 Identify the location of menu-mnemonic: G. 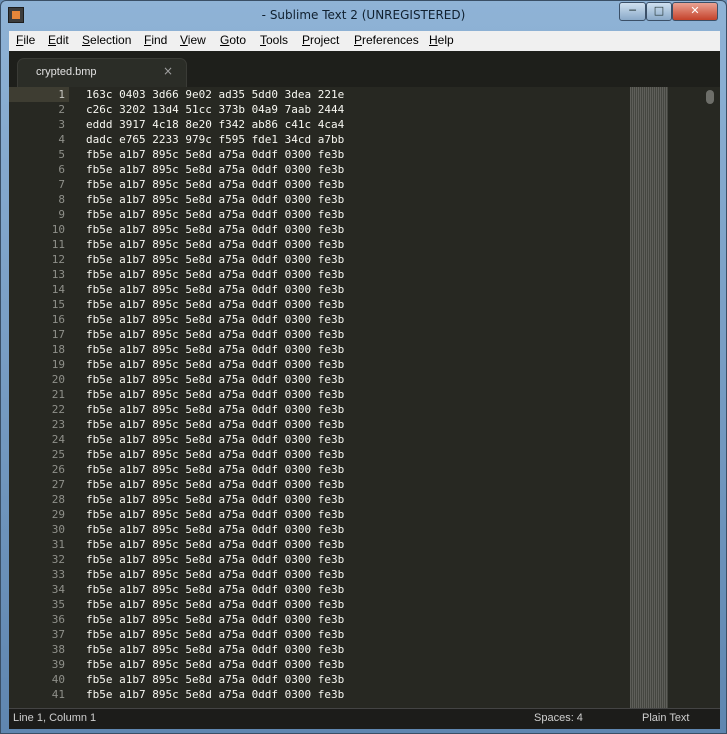
(225, 40).